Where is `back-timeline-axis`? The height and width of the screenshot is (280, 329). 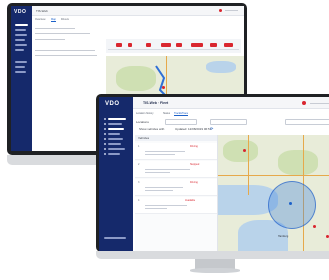 back-timeline-axis is located at coordinates (173, 49).